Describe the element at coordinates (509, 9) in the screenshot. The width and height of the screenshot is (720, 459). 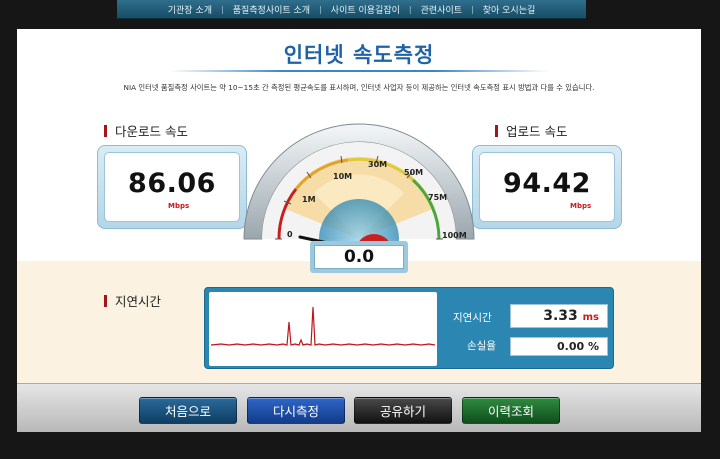
I see `nav-item-directions: 찾아 오시는길` at that location.